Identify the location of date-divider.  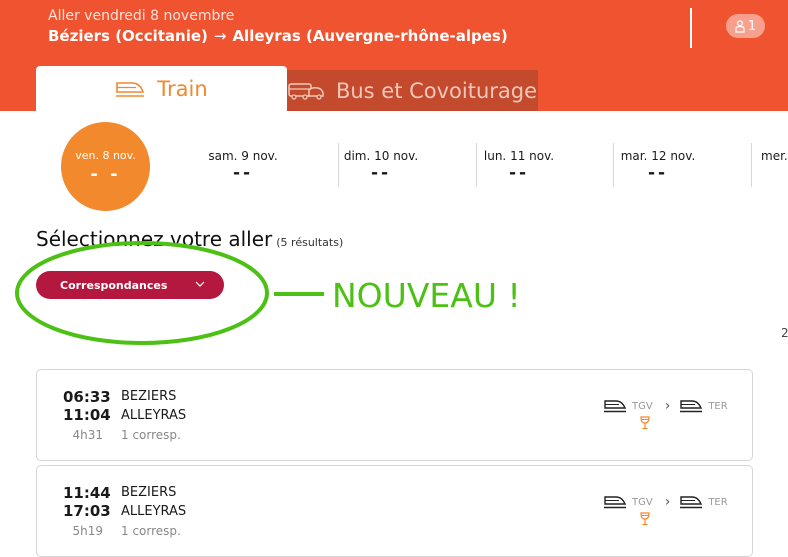
(751, 165).